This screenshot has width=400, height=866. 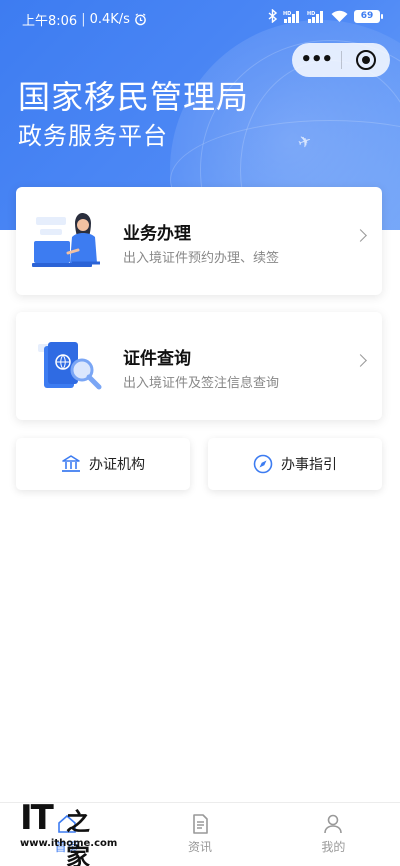 I want to click on business-service-card: 业务办理 出入境证件预约办理、续签, so click(x=199, y=241).